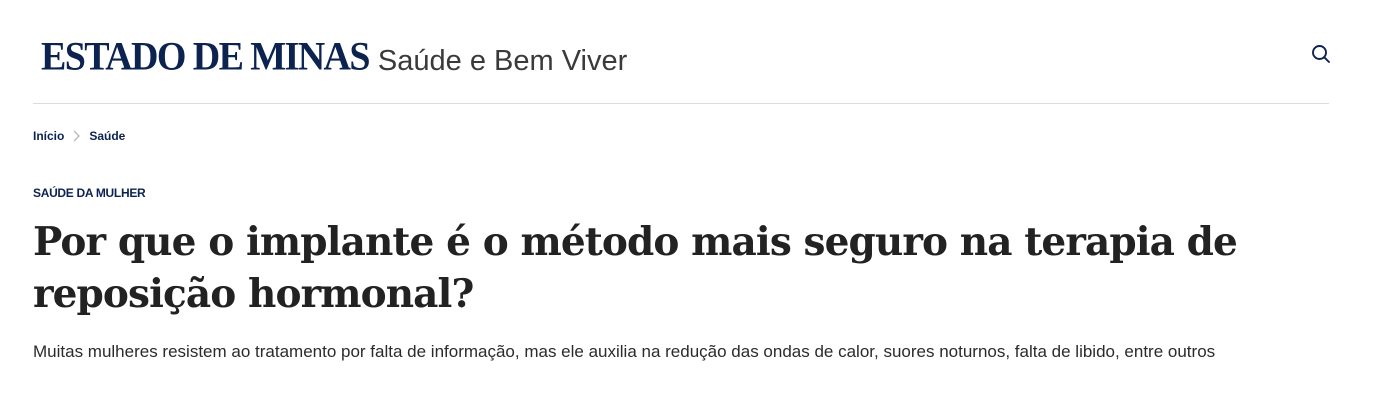 The width and height of the screenshot is (1392, 402). Describe the element at coordinates (107, 136) in the screenshot. I see `breadcrumb-item-saude: Saúde` at that location.